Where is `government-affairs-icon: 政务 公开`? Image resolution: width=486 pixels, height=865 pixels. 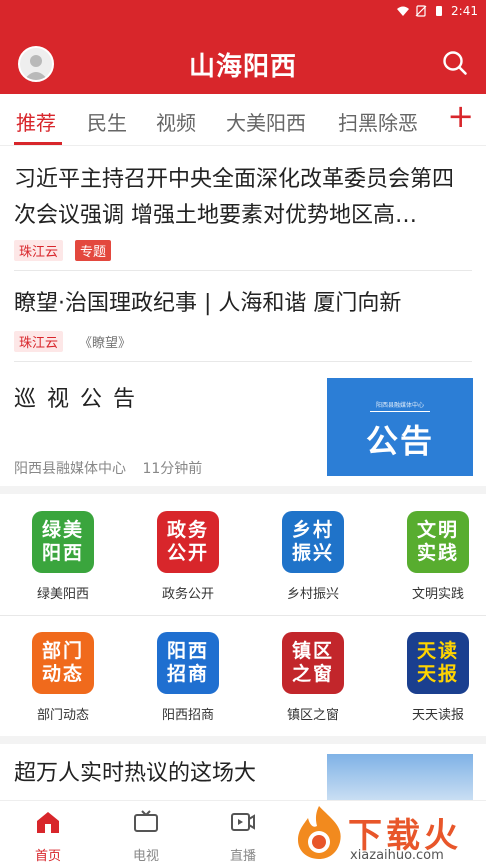
government-affairs-icon: 政务 公开 is located at coordinates (188, 542).